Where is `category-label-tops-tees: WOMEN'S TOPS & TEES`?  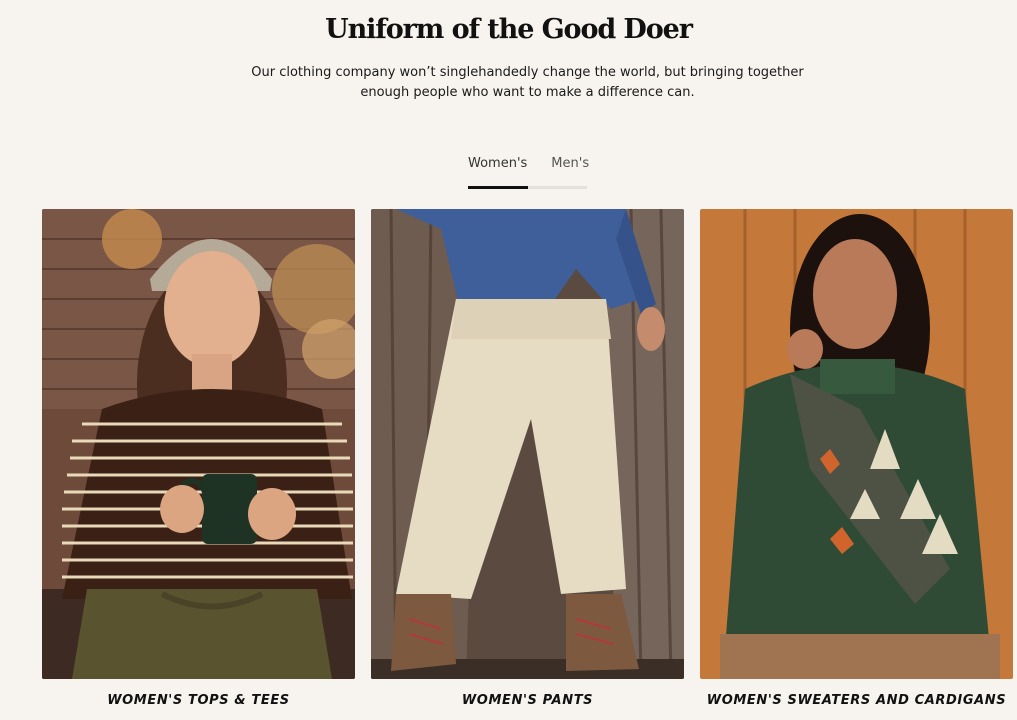 category-label-tops-tees: WOMEN'S TOPS & TEES is located at coordinates (198, 700).